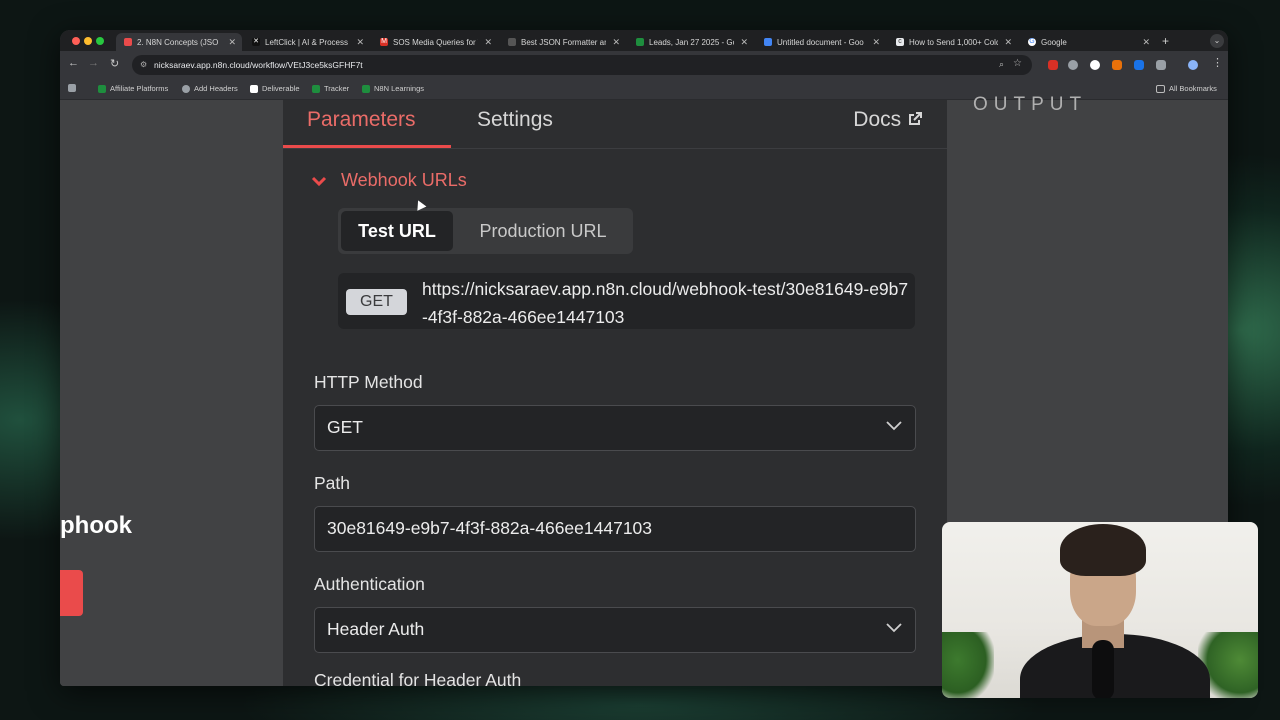  I want to click on path-label: Path, so click(332, 483).